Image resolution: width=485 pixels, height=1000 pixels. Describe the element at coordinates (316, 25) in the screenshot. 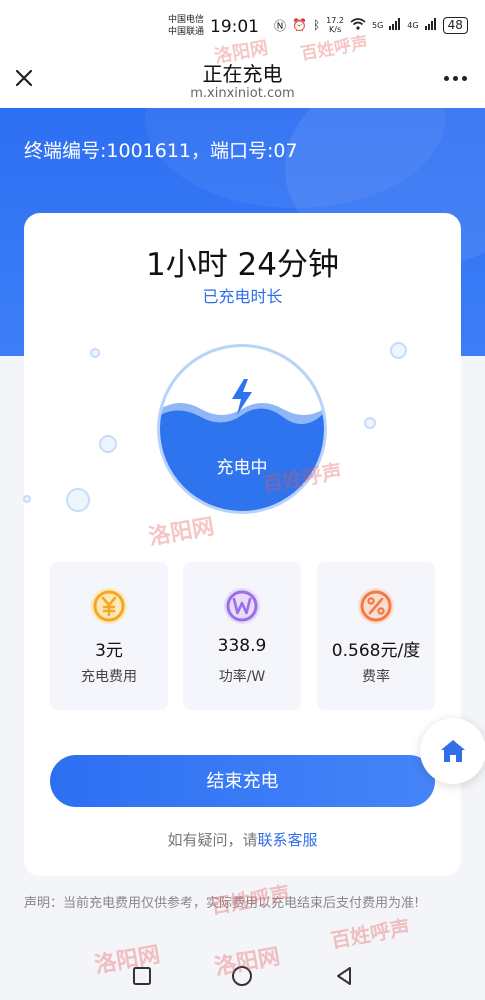

I see `bluetooth-icon: ᛒ` at that location.